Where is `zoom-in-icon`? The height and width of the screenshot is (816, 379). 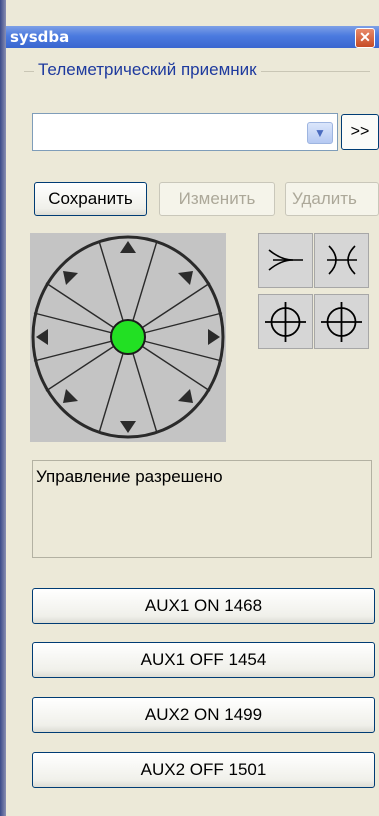
zoom-in-icon is located at coordinates (285, 260).